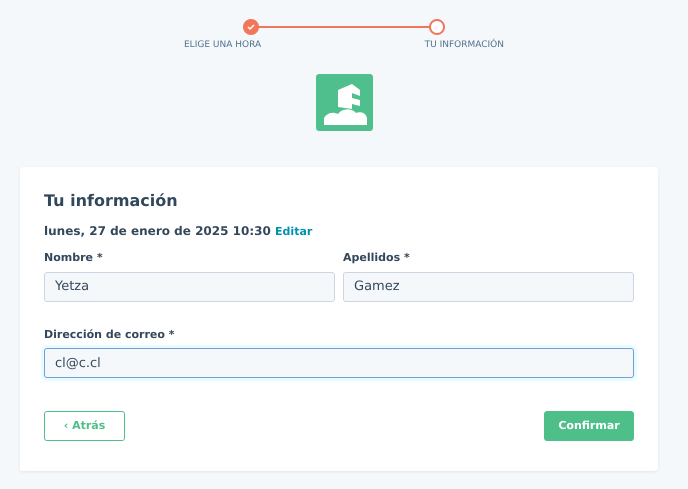  What do you see at coordinates (339, 363) in the screenshot?
I see `text-field: cl@c.cl` at bounding box center [339, 363].